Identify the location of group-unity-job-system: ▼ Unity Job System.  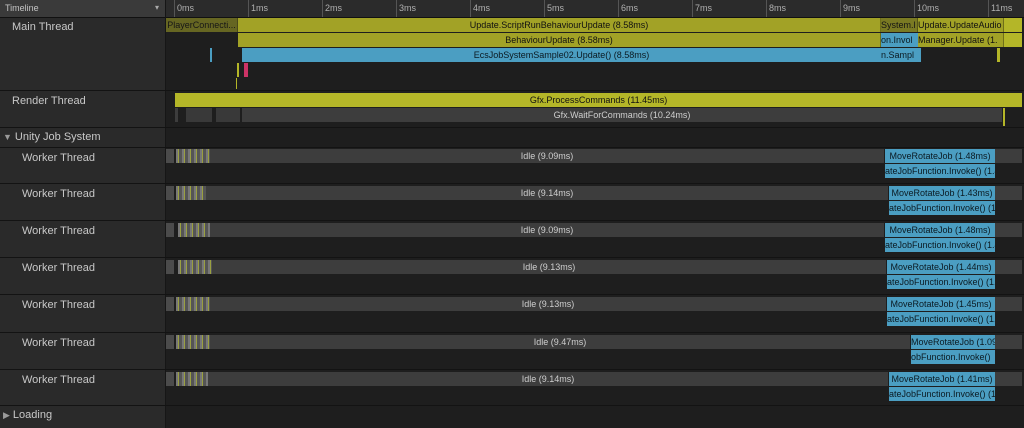
(52, 137).